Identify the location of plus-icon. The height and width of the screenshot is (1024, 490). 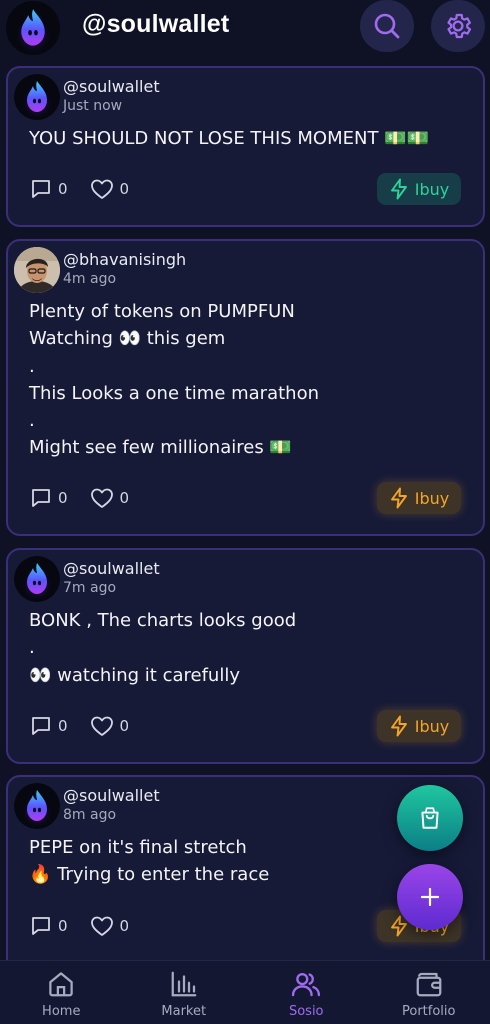
(430, 897).